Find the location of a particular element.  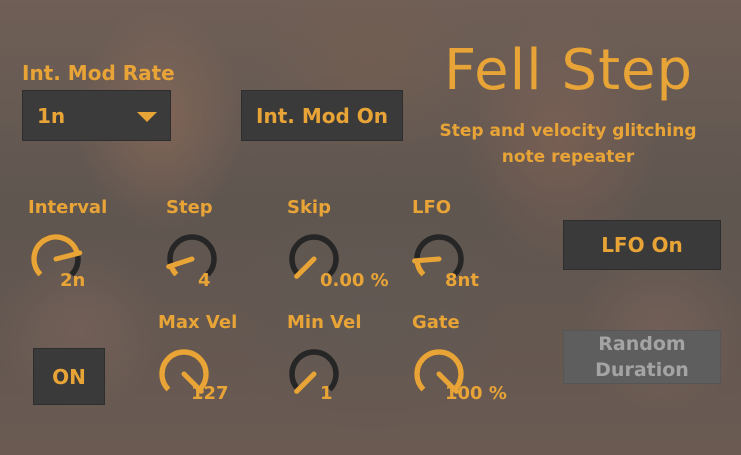

step-label: Step is located at coordinates (189, 207).